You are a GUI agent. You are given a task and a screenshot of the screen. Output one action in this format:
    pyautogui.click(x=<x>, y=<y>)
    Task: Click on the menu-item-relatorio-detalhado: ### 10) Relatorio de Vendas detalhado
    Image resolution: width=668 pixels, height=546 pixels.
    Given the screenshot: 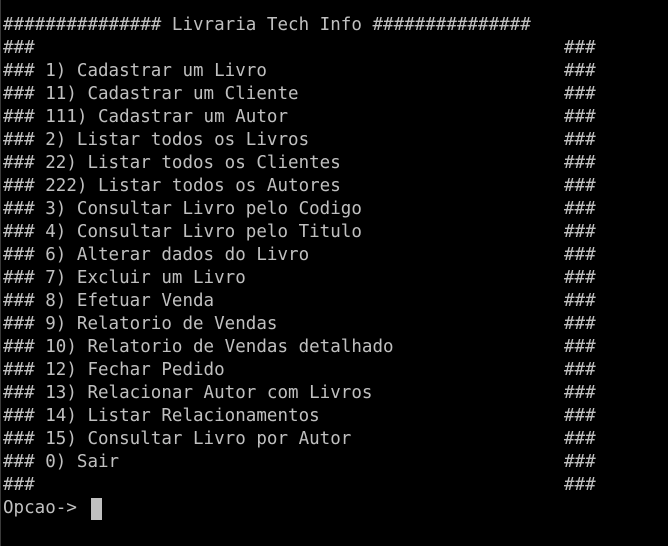 What is the action you would take?
    pyautogui.click(x=198, y=347)
    